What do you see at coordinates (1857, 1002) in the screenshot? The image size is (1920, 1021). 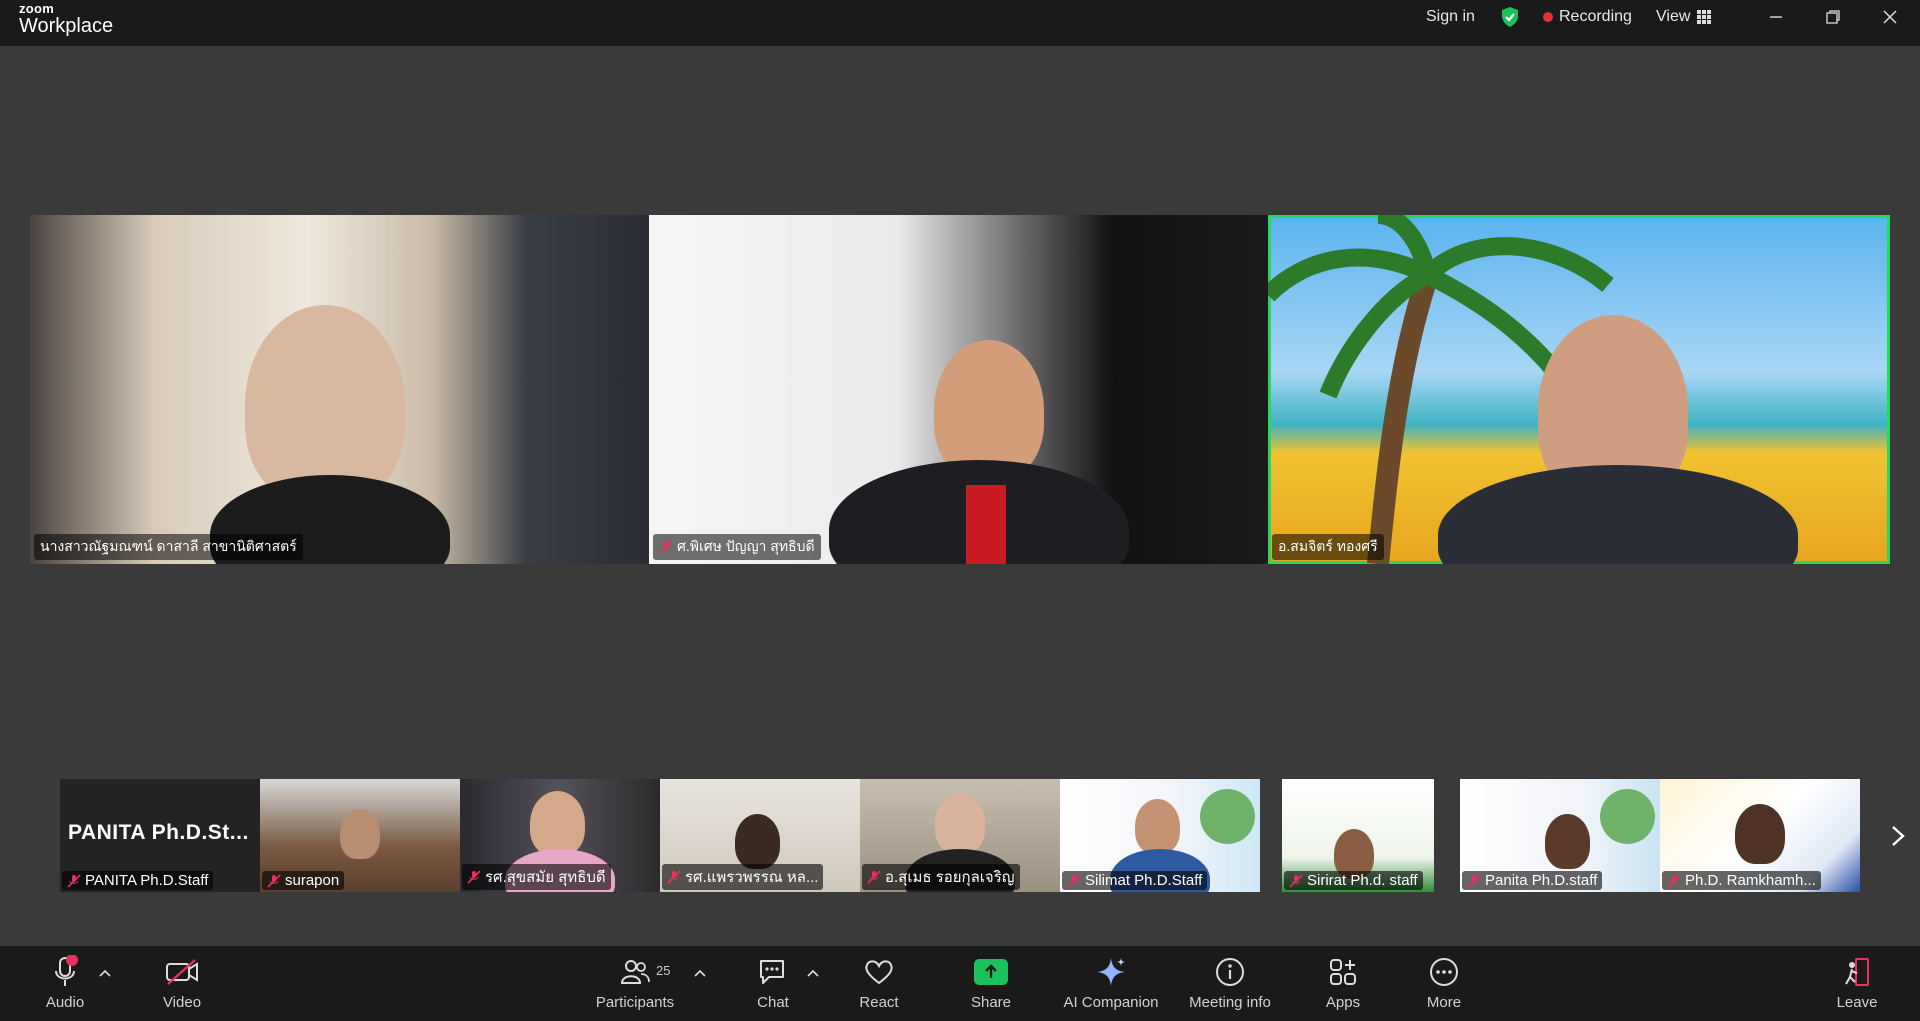 I see `leave-label: Leave` at bounding box center [1857, 1002].